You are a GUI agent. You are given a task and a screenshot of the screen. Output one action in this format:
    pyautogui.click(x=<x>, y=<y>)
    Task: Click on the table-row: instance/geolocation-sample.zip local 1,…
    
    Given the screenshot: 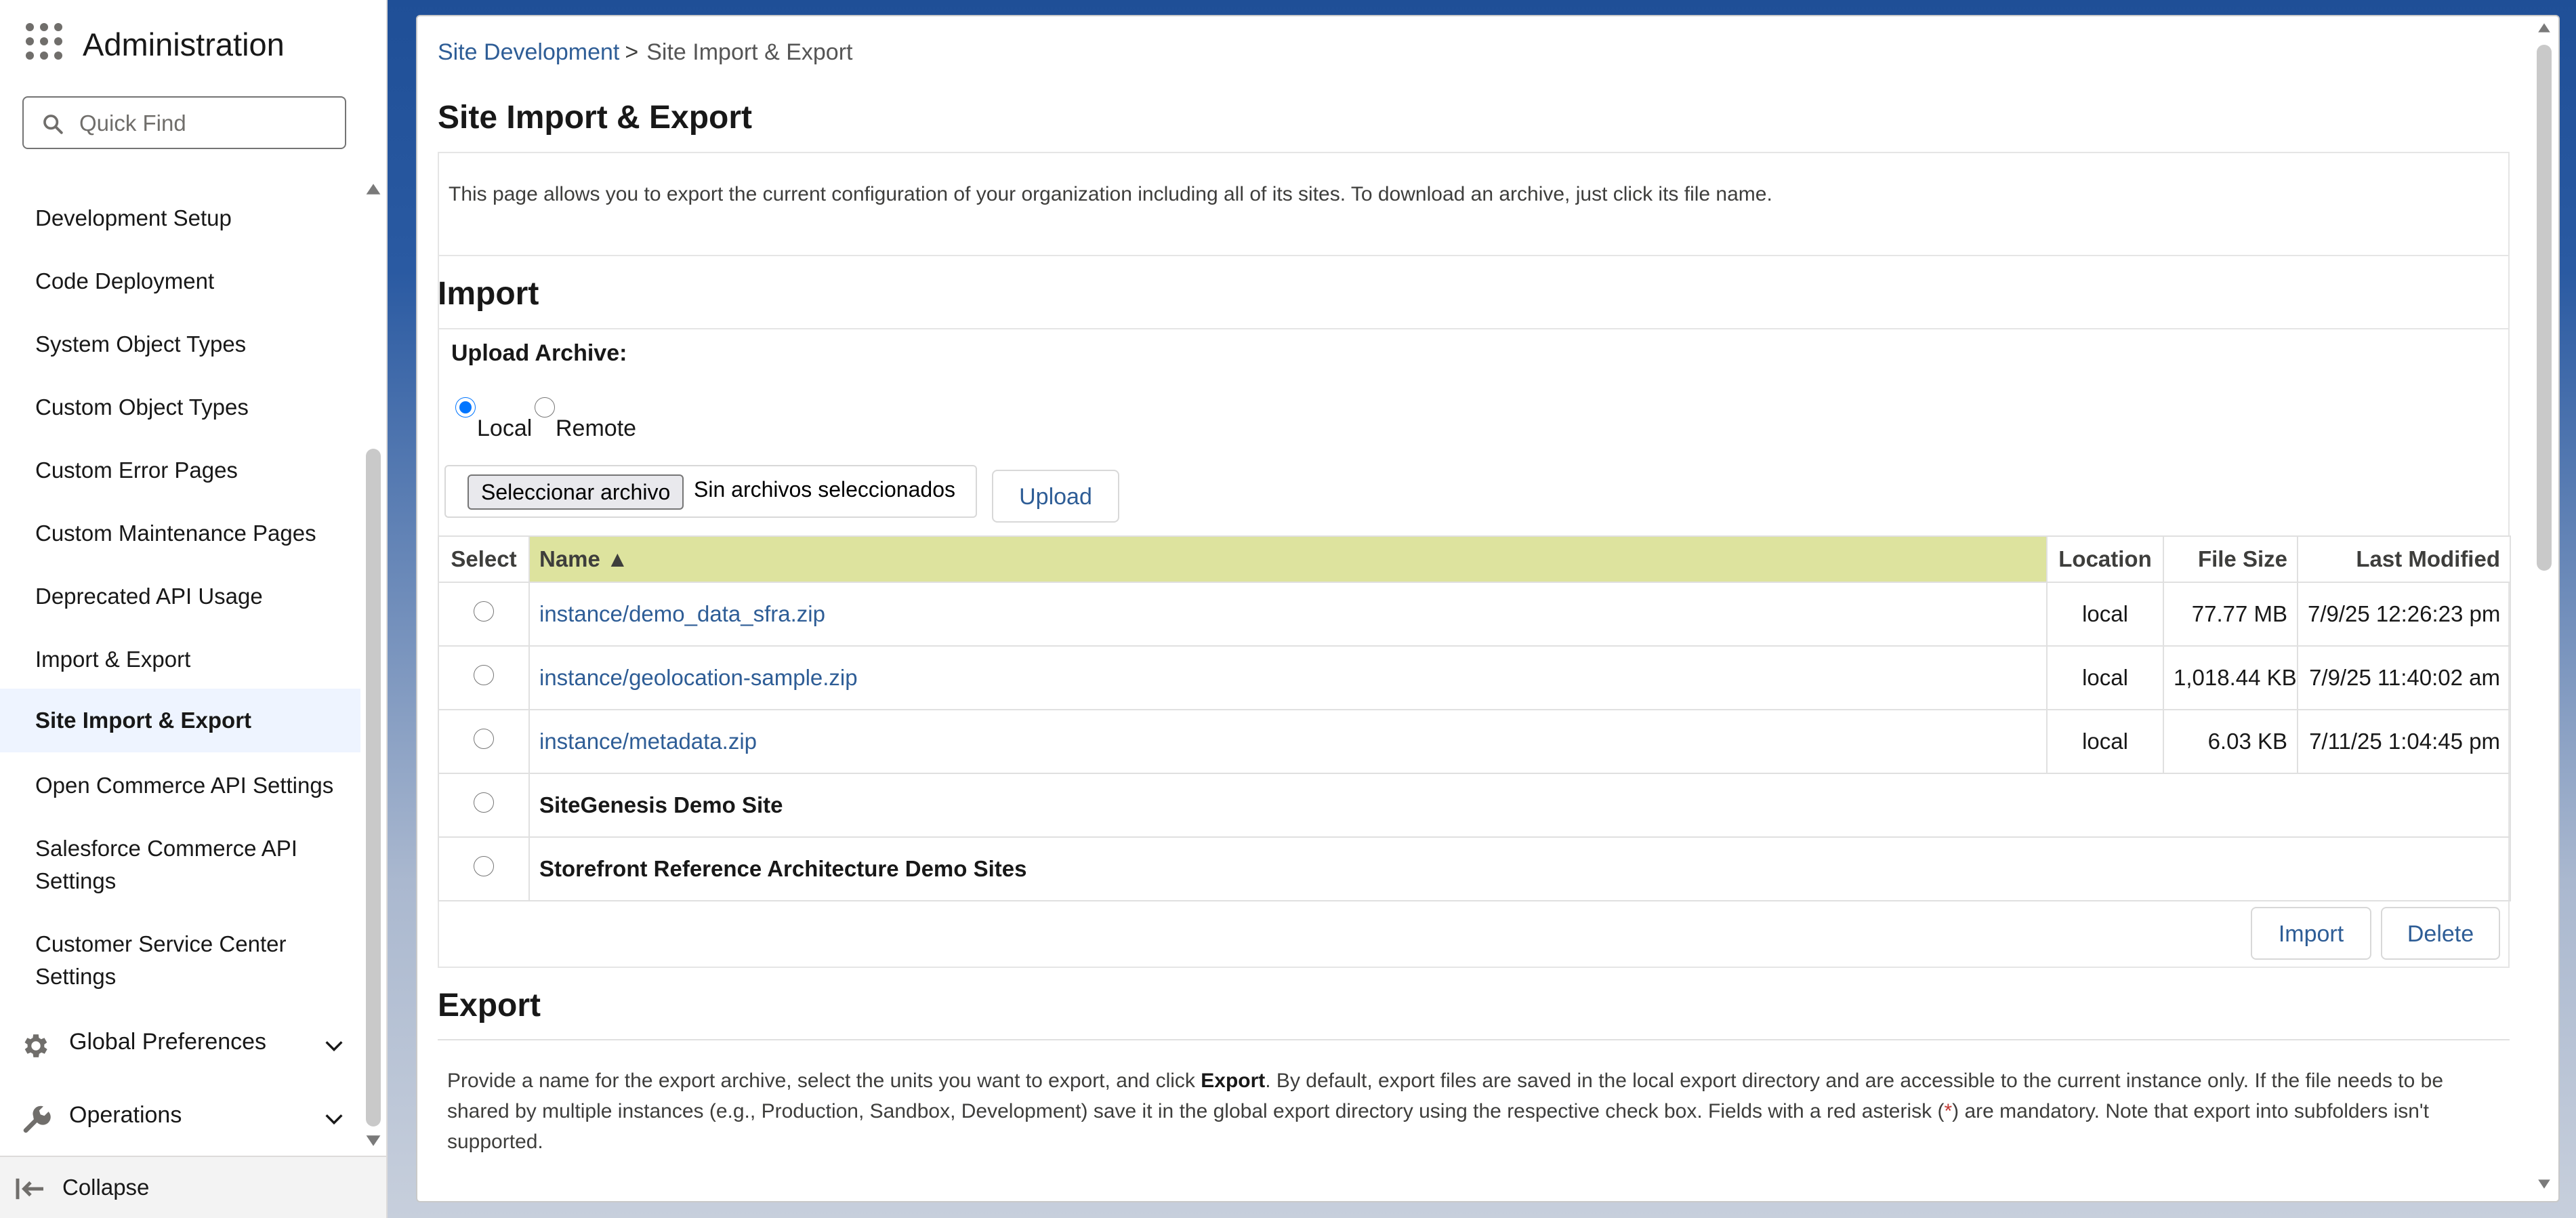 What is the action you would take?
    pyautogui.click(x=1474, y=677)
    